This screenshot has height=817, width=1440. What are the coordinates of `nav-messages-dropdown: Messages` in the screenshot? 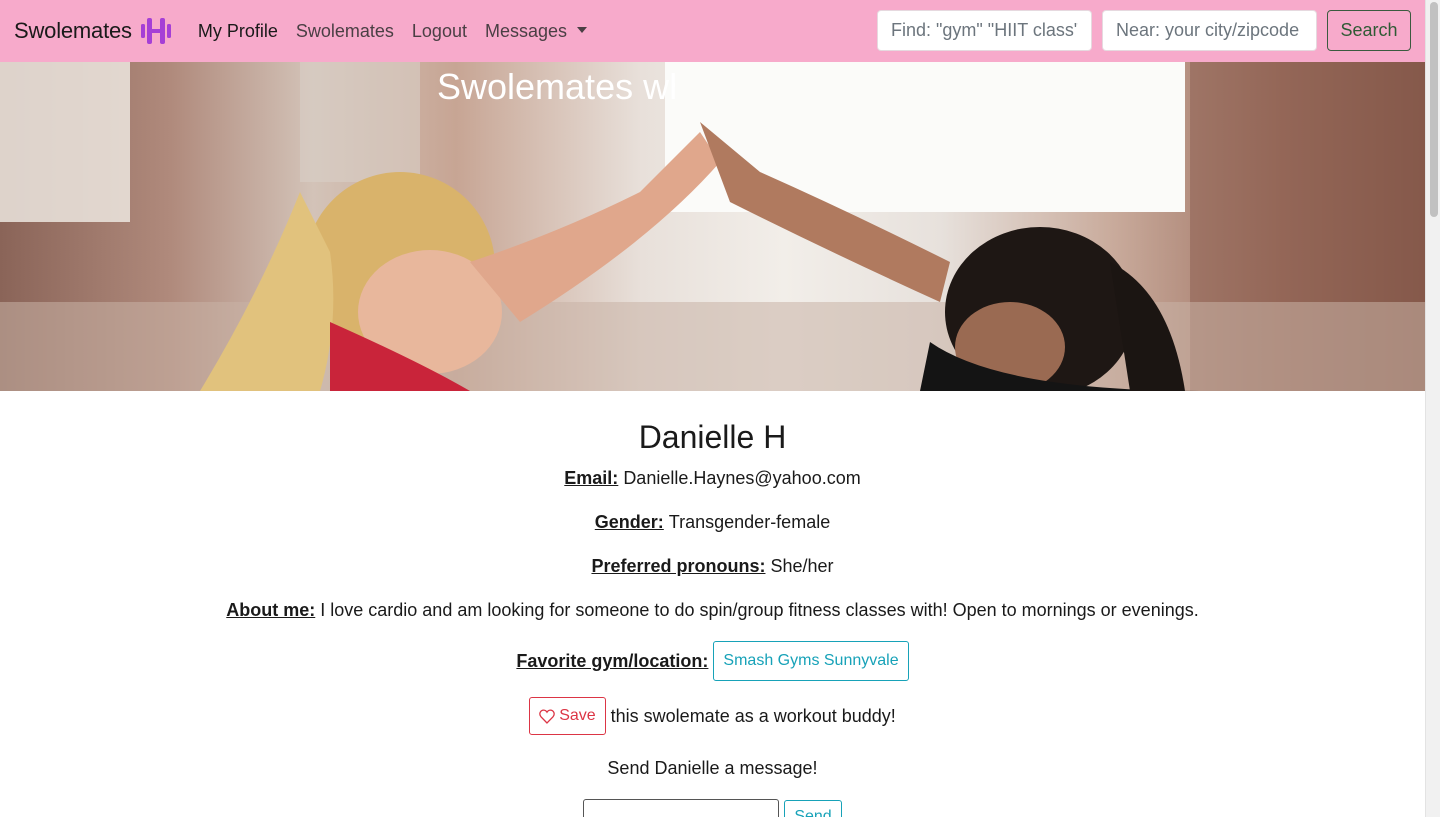 It's located at (536, 31).